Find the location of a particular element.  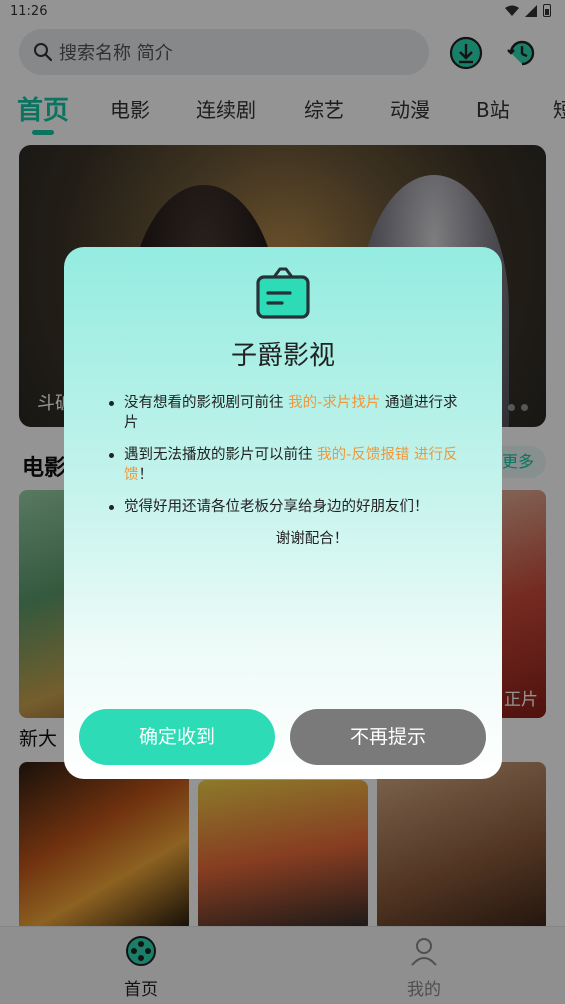

notice-item: 遇到无法播放的影片可以前往 我的-反馈报错 进行反馈！ is located at coordinates (289, 465).